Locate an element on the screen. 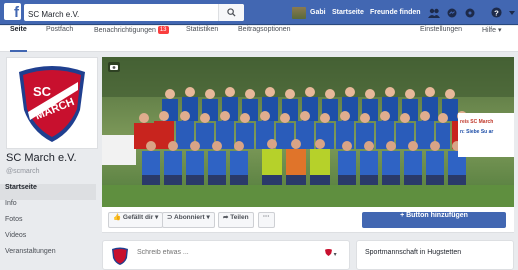  home-link: Startseite is located at coordinates (348, 12).